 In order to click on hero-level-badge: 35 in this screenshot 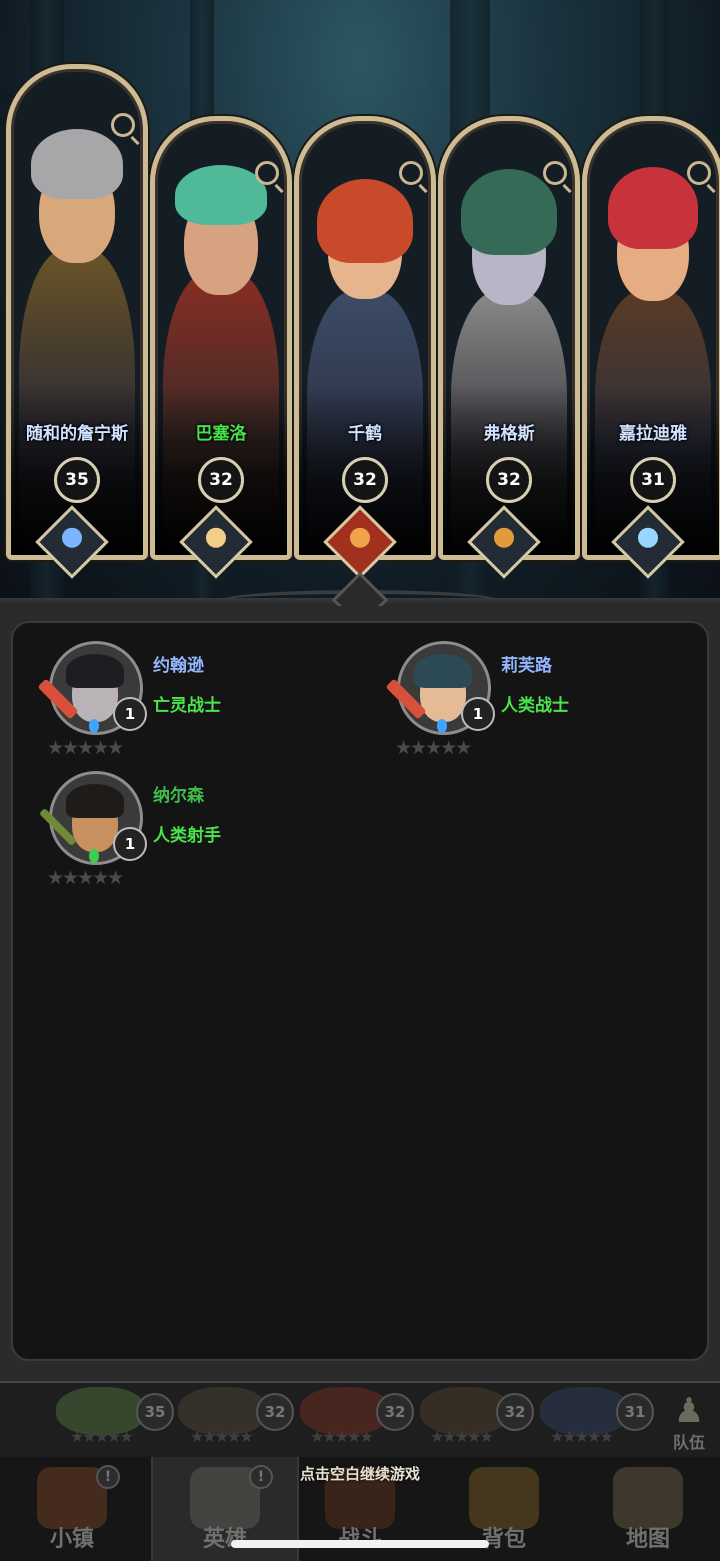, I will do `click(77, 480)`.